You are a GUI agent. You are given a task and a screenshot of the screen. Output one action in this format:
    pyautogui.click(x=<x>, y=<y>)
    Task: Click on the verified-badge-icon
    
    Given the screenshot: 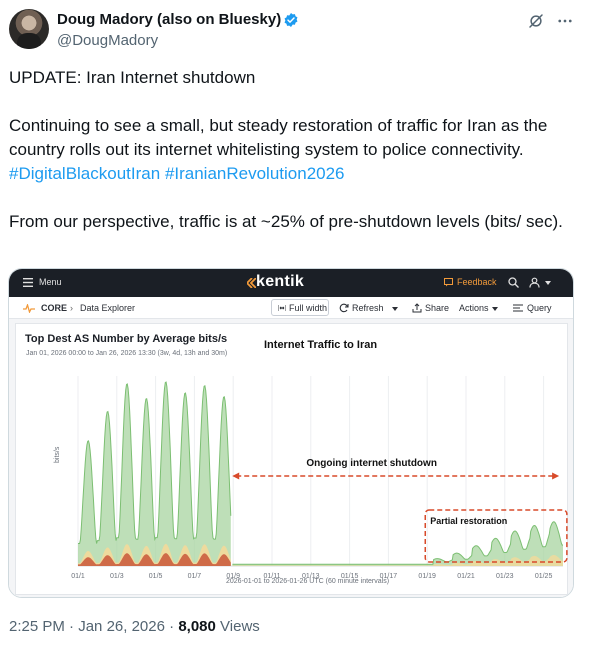 What is the action you would take?
    pyautogui.click(x=291, y=20)
    